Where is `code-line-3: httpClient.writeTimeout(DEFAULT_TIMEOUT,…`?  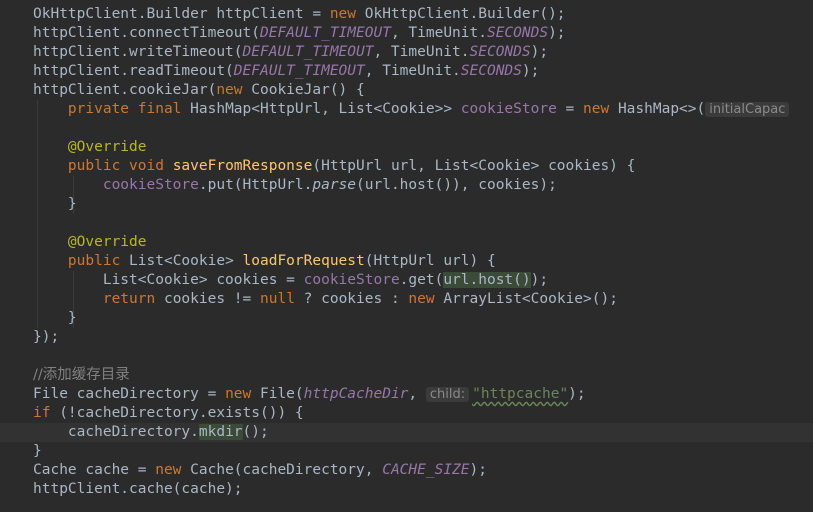
code-line-3: httpClient.writeTimeout(DEFAULT_TIMEOUT,… is located at coordinates (406, 52).